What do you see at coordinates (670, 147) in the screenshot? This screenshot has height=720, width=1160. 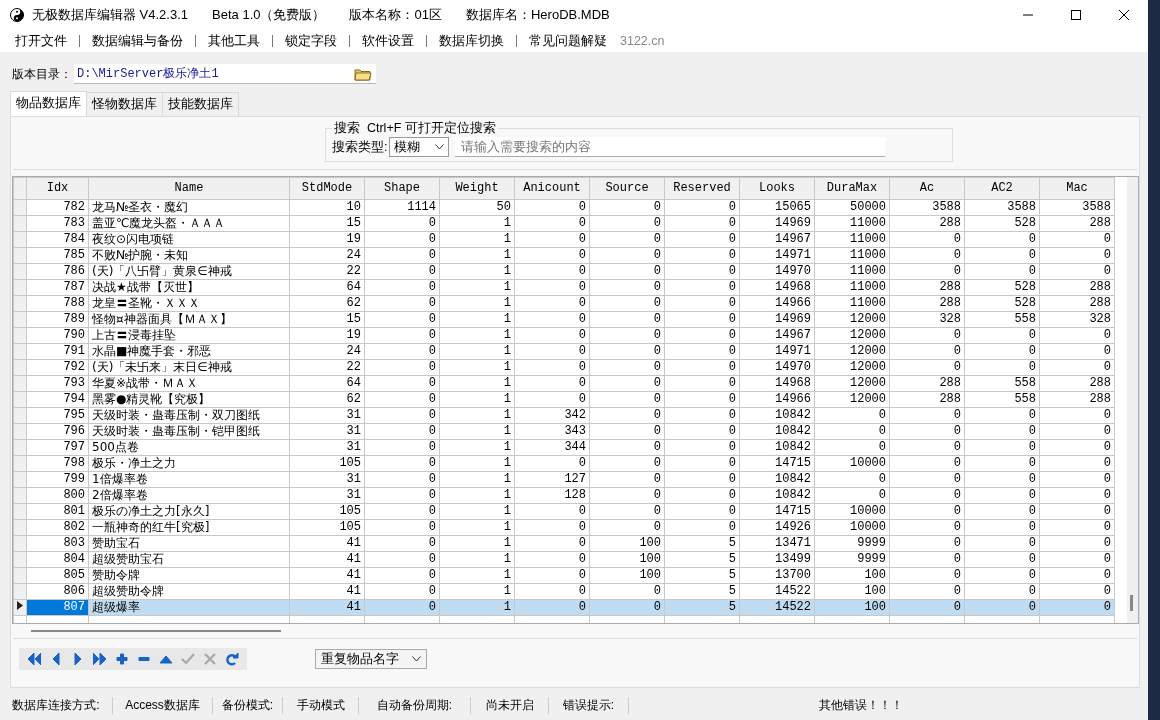 I see `search-field: 请输入需要搜索的内容` at bounding box center [670, 147].